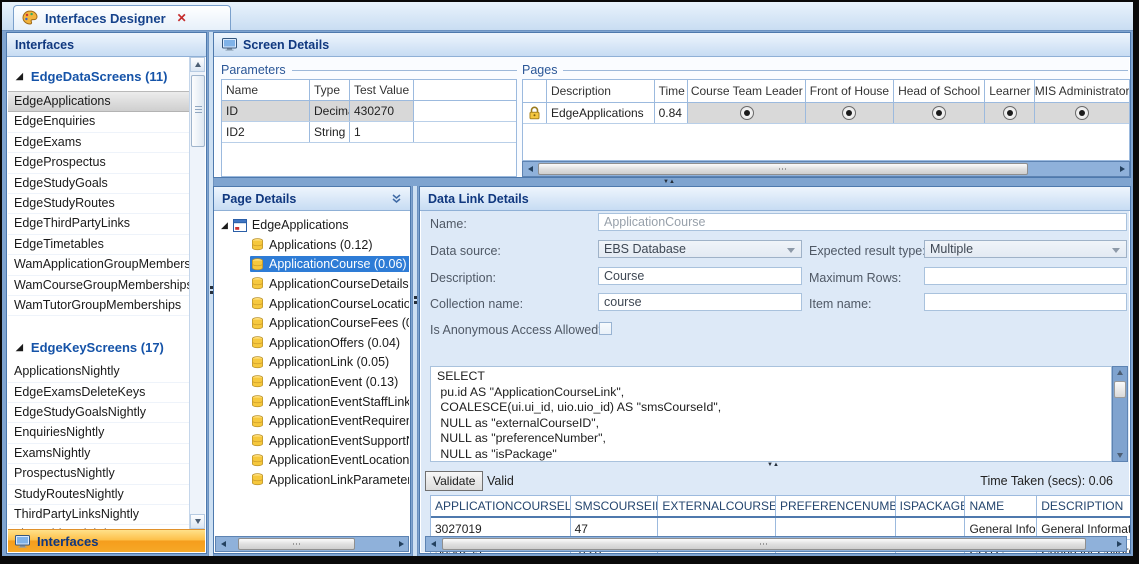  I want to click on expected-result-type-select: Multiple, so click(1025, 249).